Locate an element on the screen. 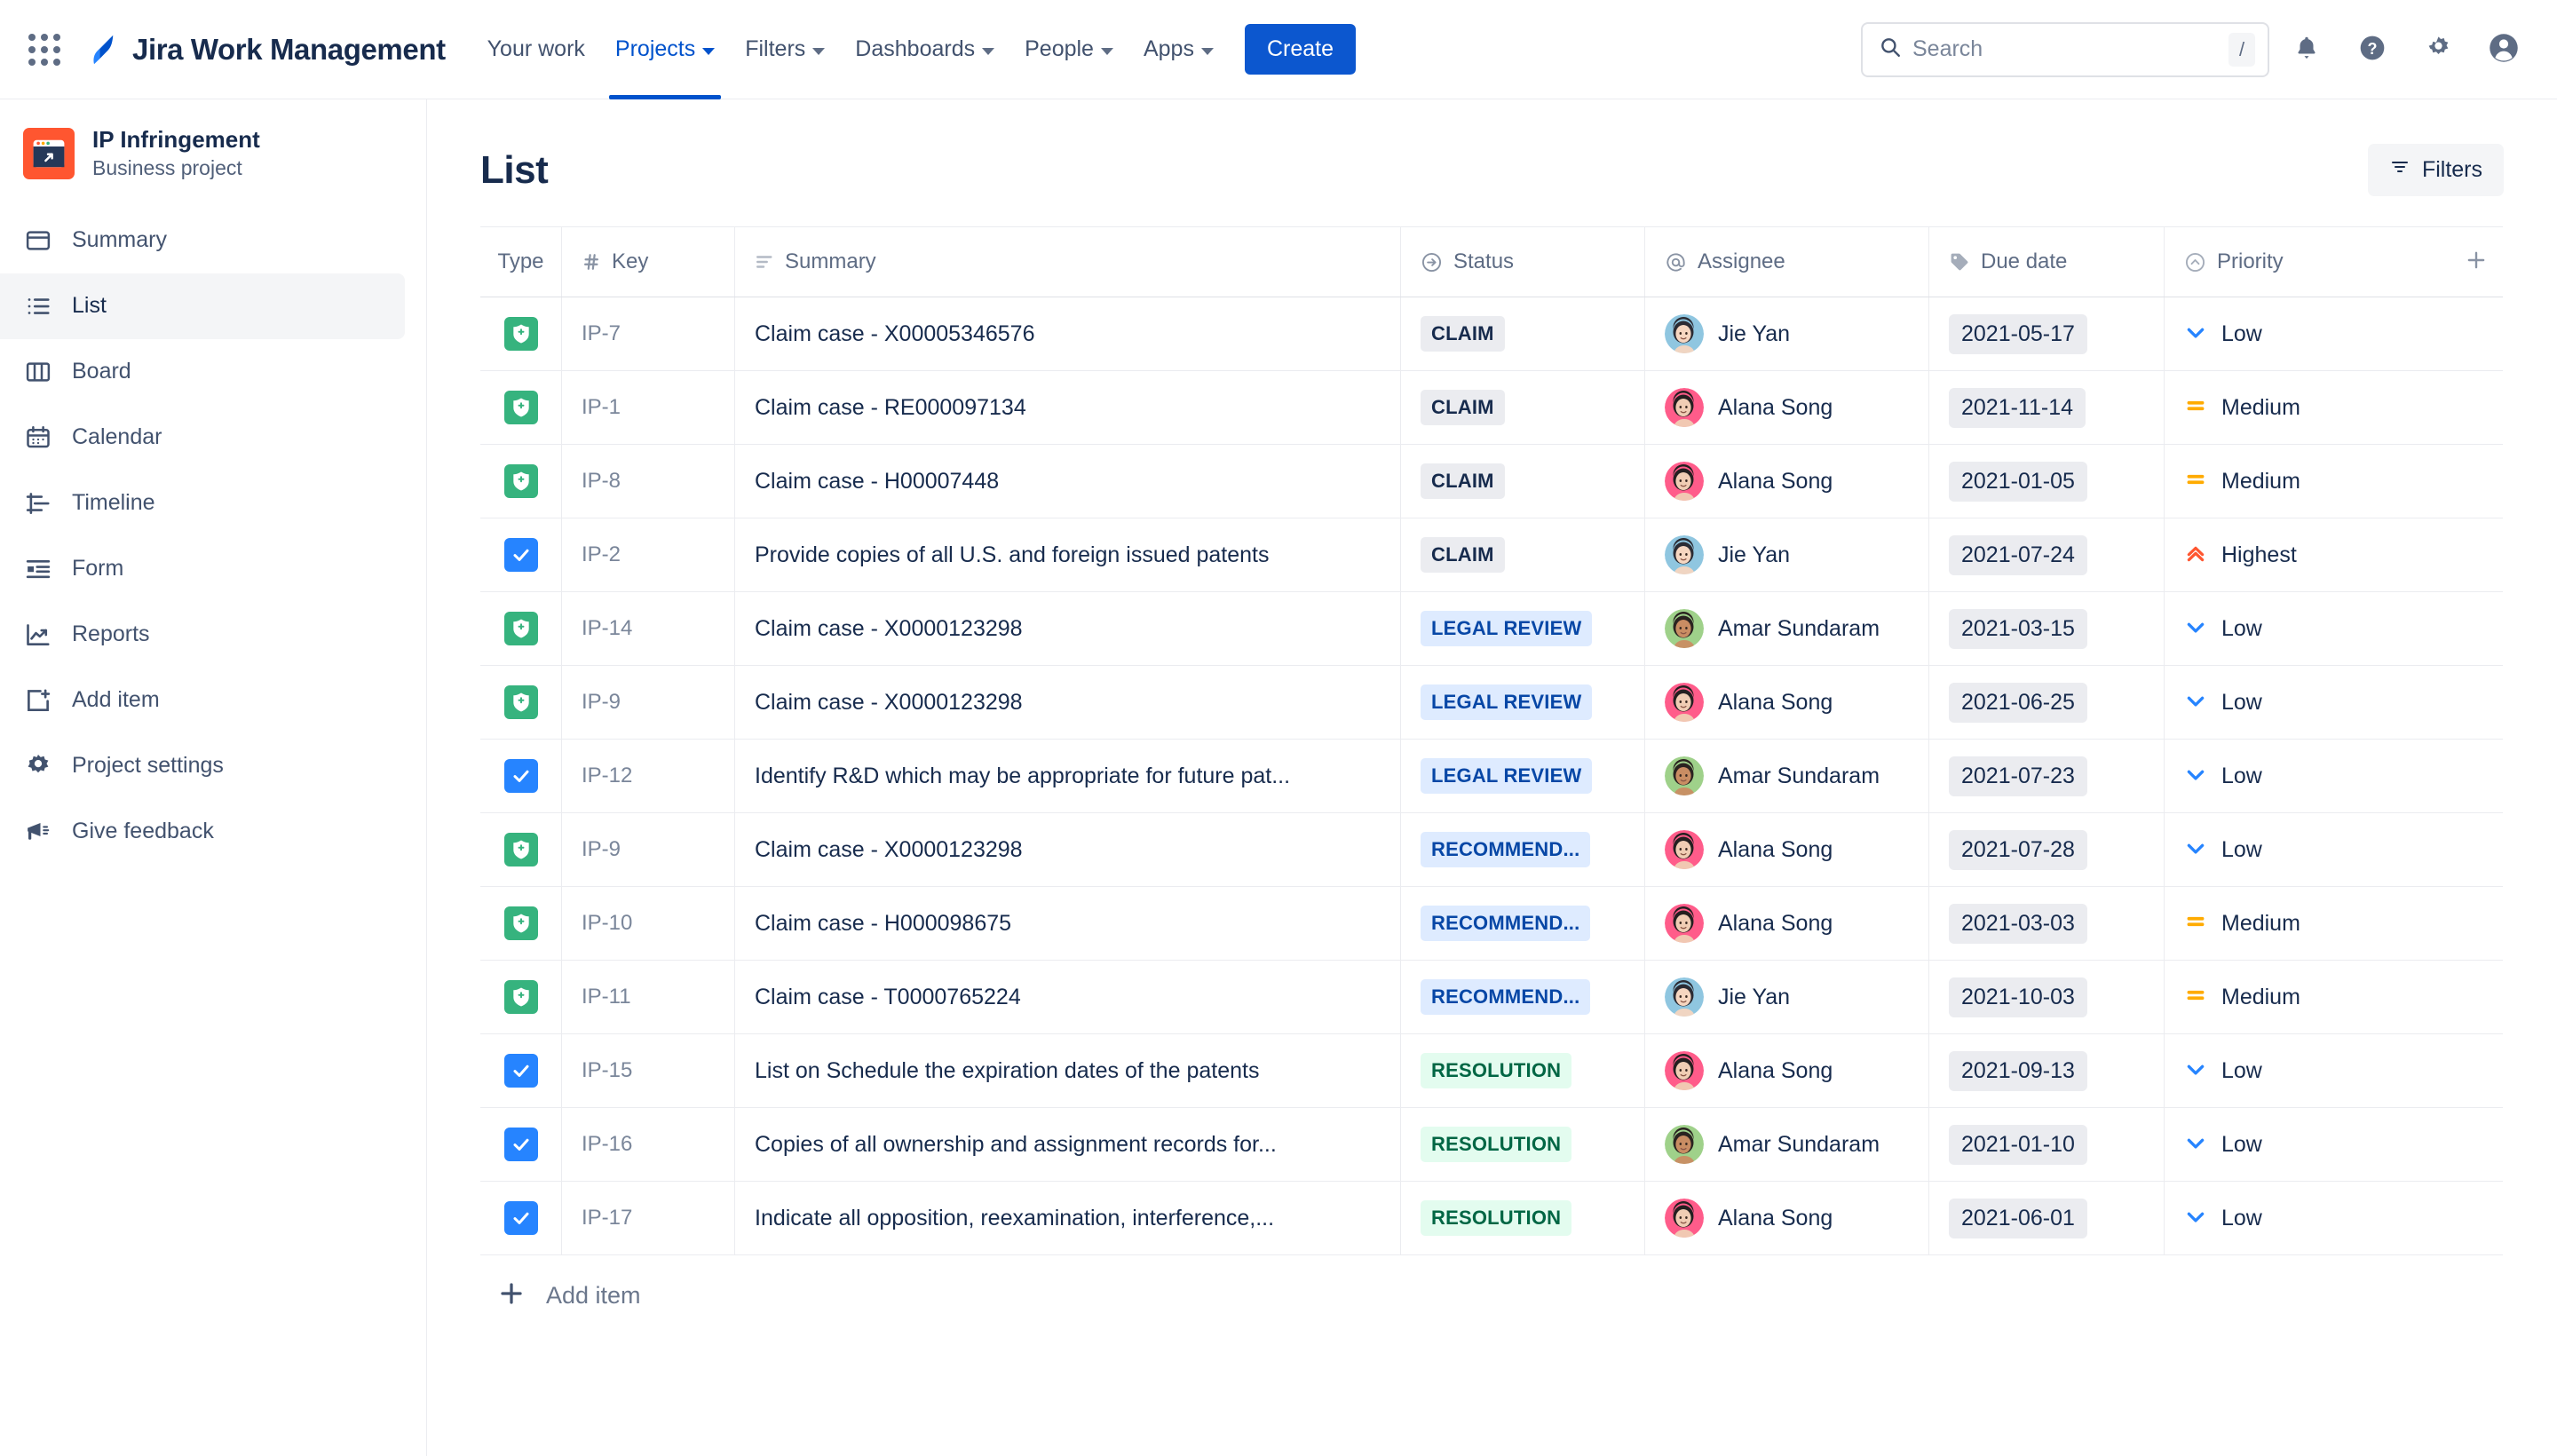  cell-due-date: 2021-10-03 is located at coordinates (2047, 997).